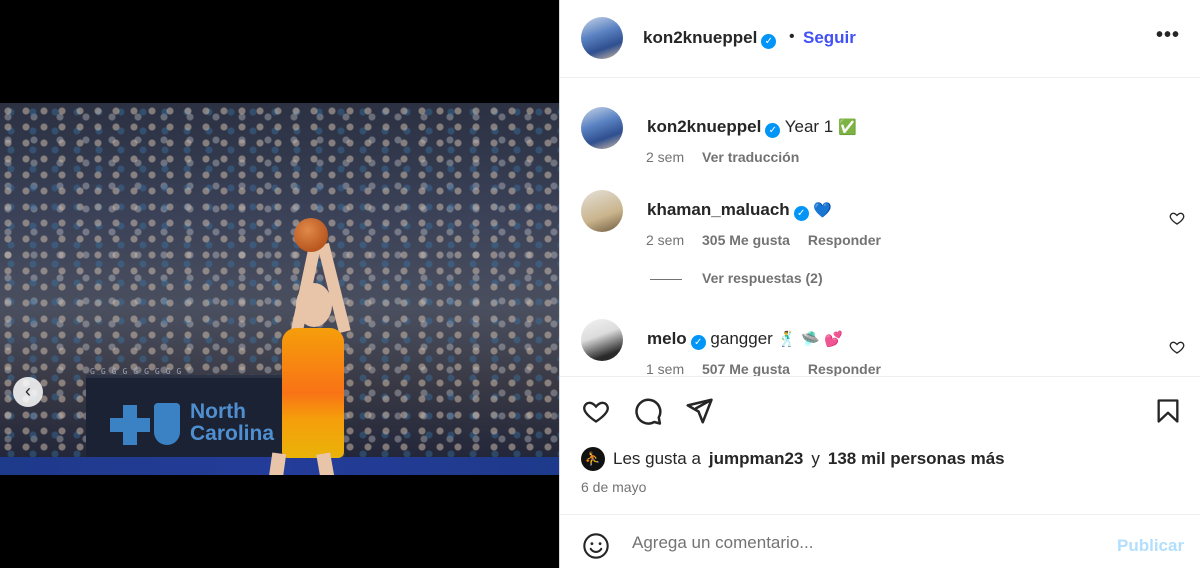 This screenshot has height=568, width=1200. Describe the element at coordinates (823, 210) in the screenshot. I see `blue-heart-emoji: 💙` at that location.